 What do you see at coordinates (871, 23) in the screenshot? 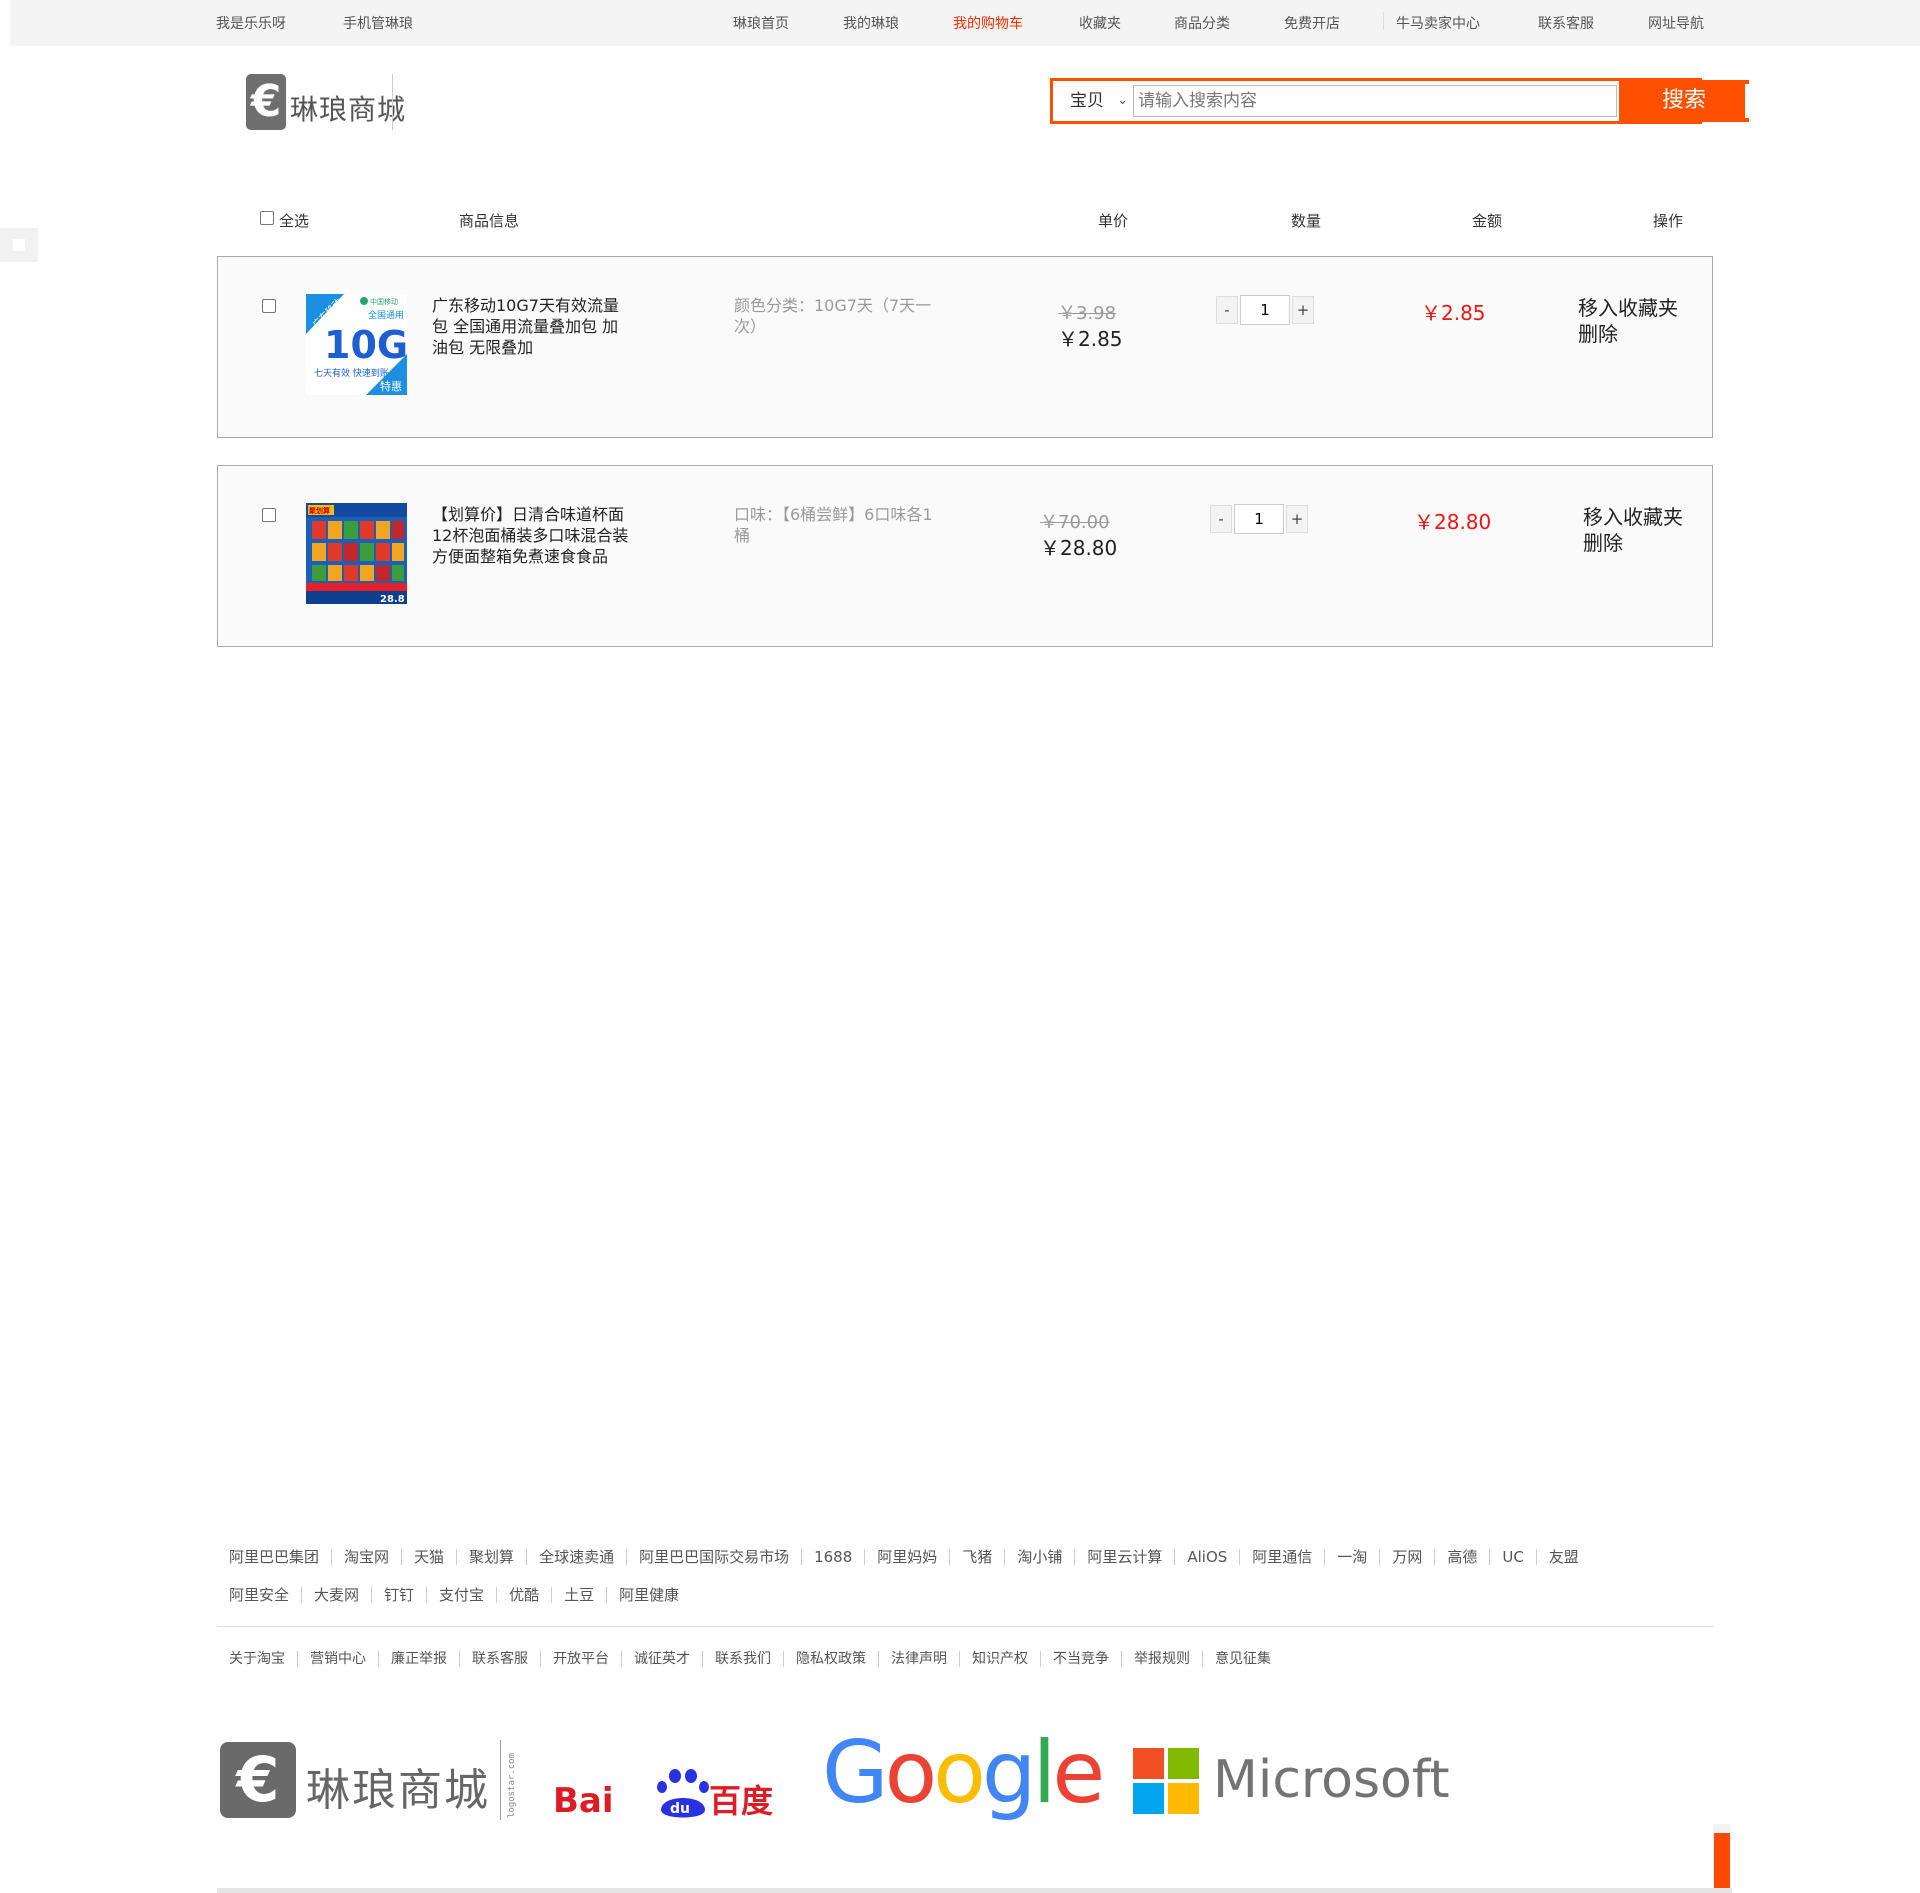
I see `top-nav-my-account: 我的琳琅` at bounding box center [871, 23].